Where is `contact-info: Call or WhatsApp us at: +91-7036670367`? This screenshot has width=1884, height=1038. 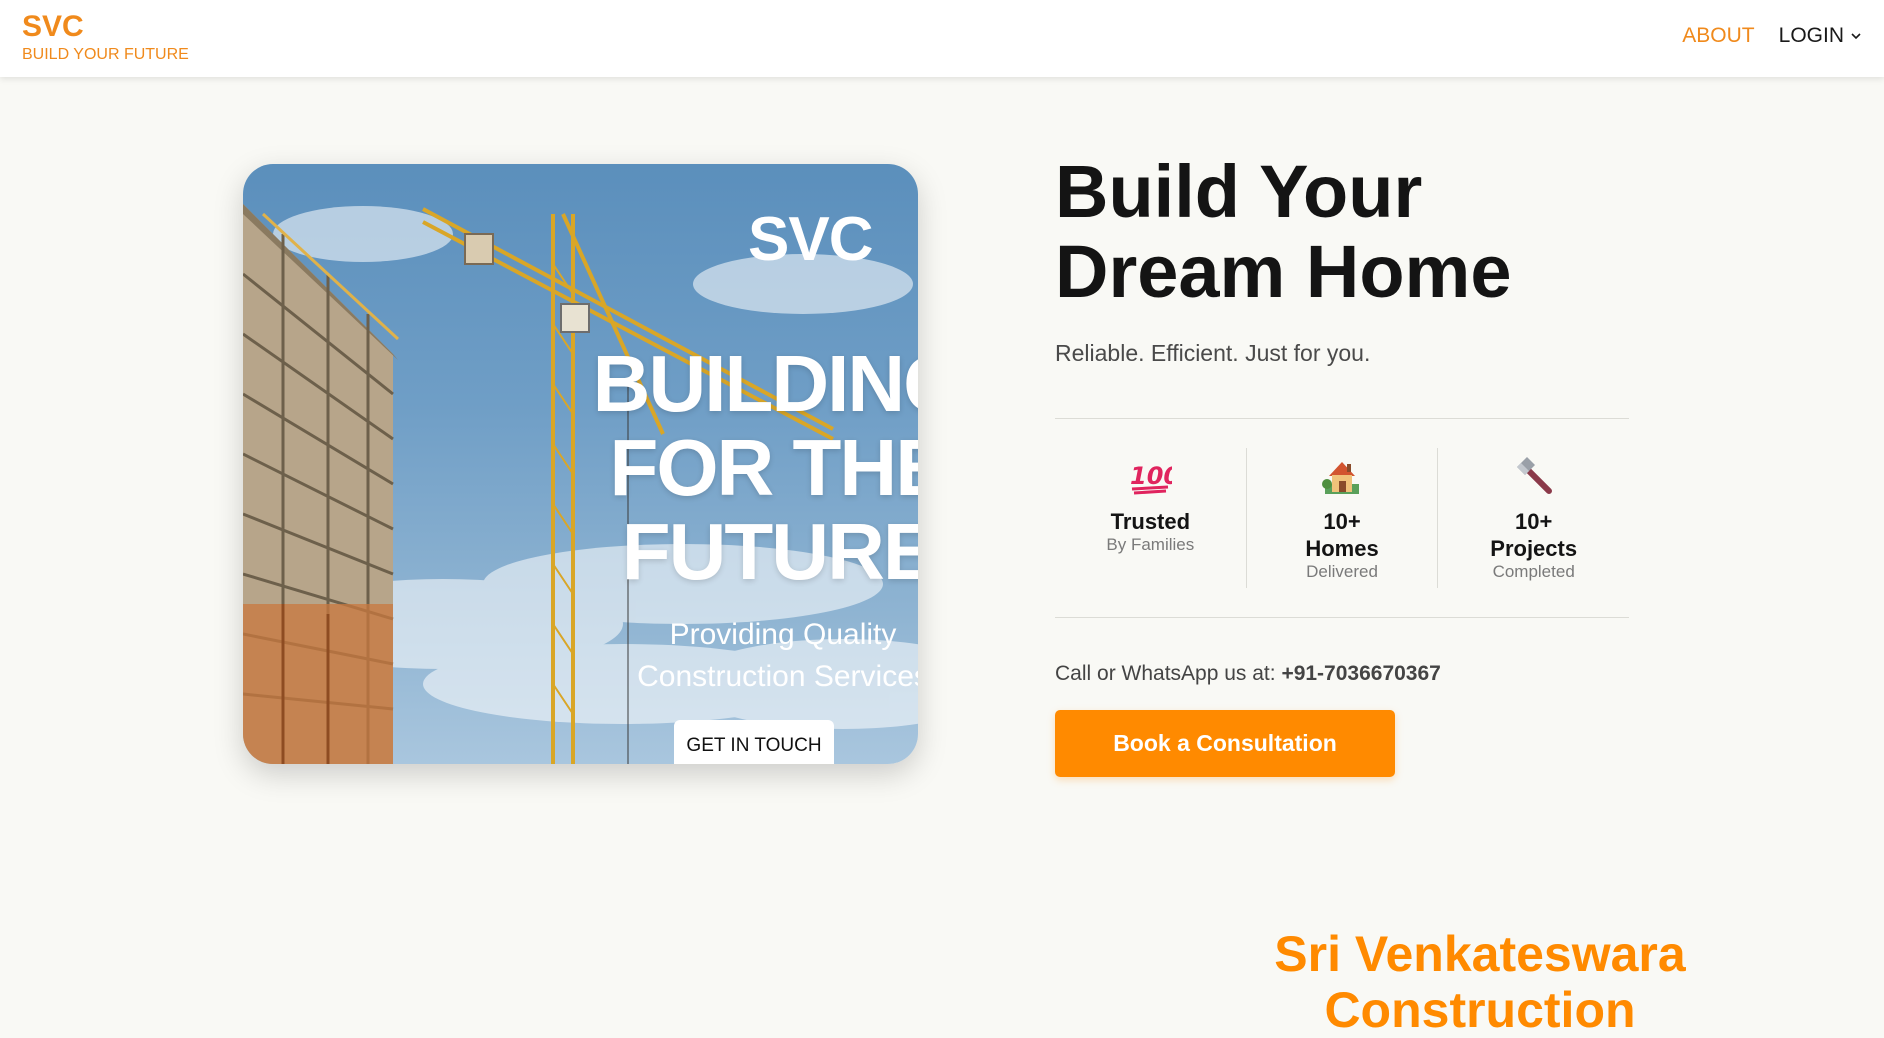 contact-info: Call or WhatsApp us at: +91-7036670367 is located at coordinates (1248, 674).